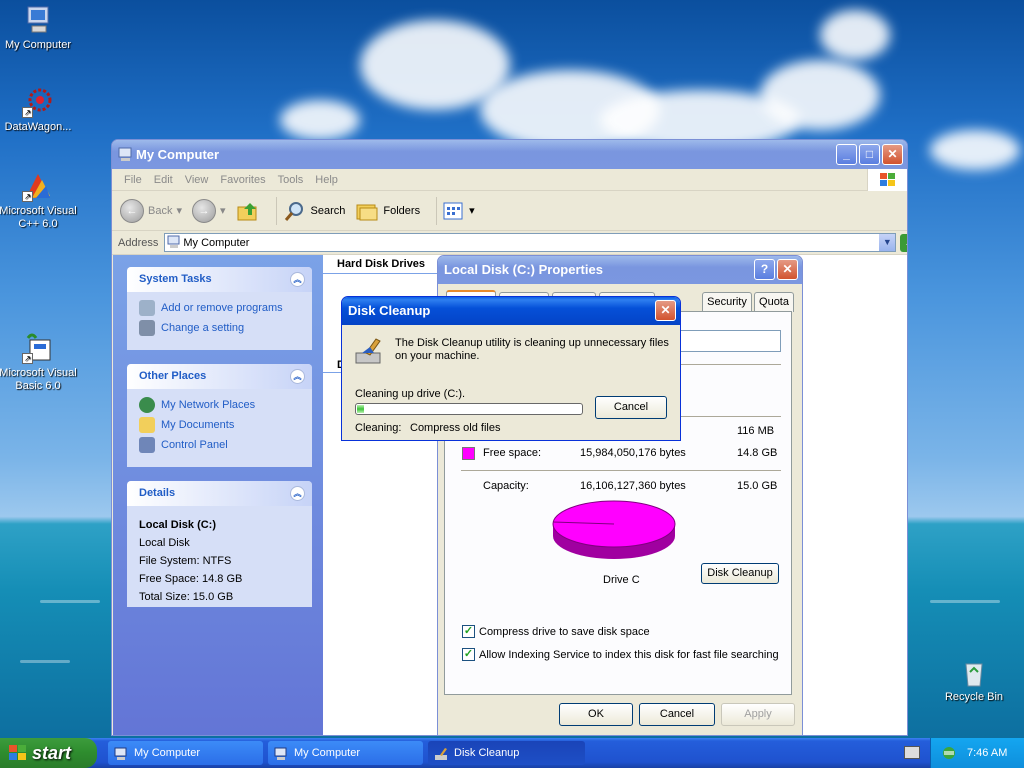 The image size is (1024, 768). I want to click on change-setting-link: Change a setting, so click(219, 328).